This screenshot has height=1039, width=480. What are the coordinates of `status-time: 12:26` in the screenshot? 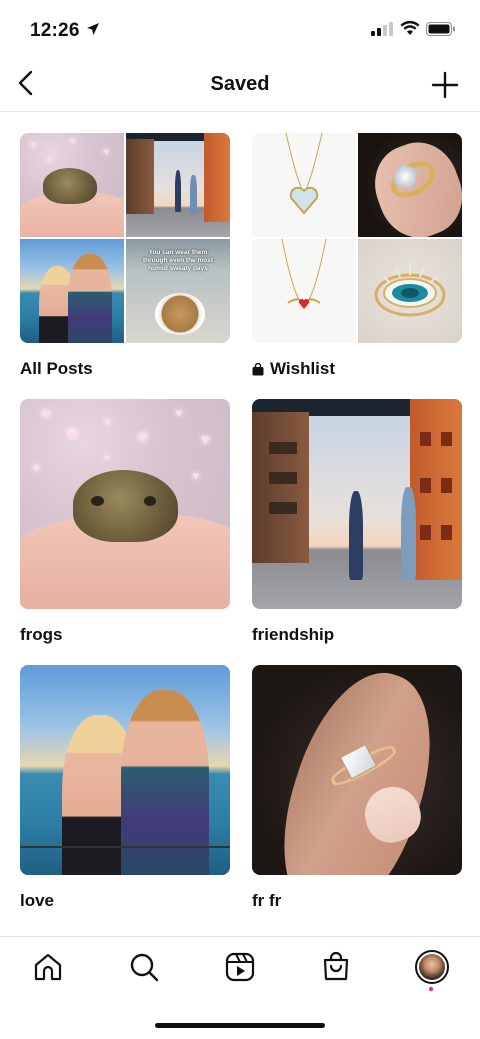 It's located at (55, 30).